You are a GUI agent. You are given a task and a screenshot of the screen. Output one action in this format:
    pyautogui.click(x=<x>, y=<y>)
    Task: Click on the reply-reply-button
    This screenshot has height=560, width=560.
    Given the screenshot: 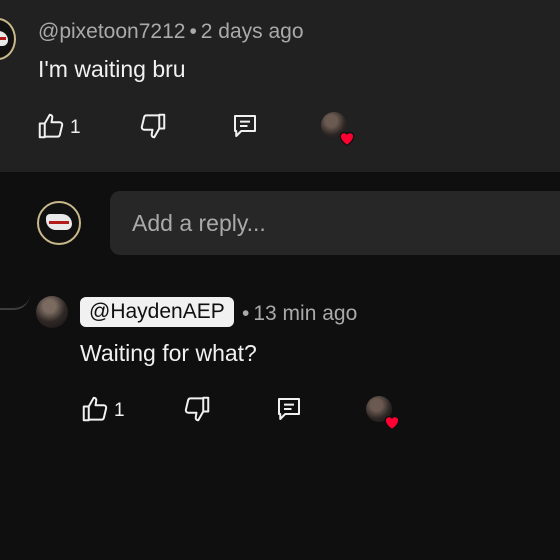 What is the action you would take?
    pyautogui.click(x=289, y=411)
    